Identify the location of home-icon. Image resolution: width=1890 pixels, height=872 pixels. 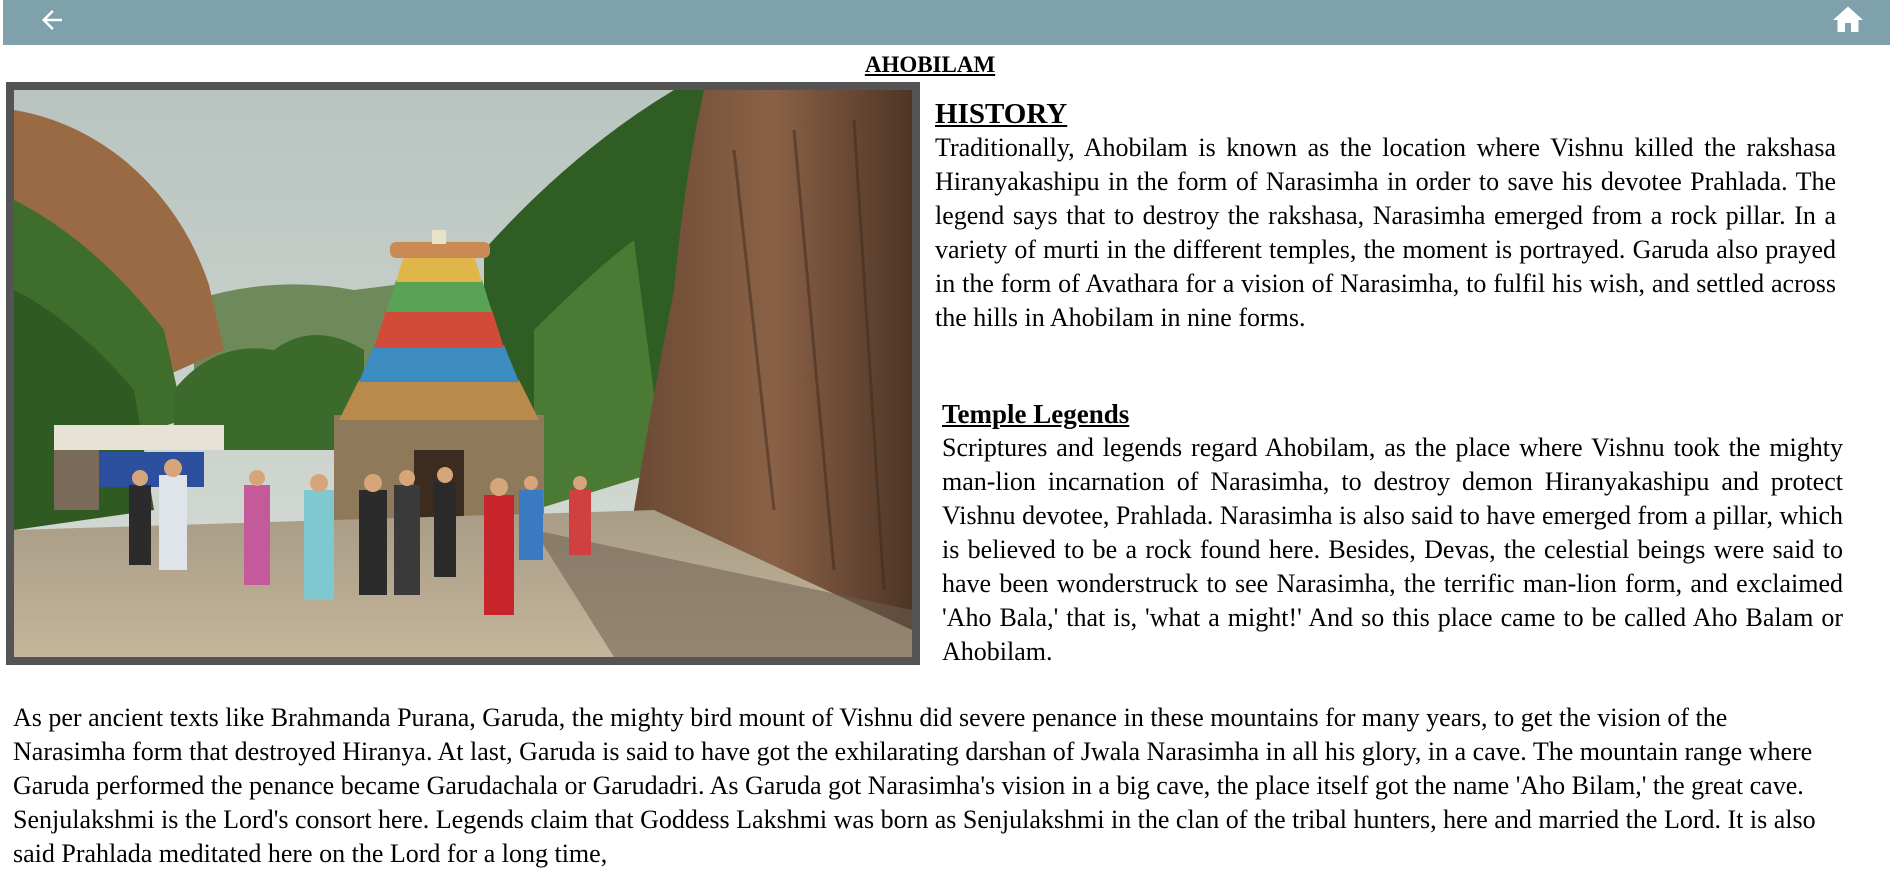
(1848, 19).